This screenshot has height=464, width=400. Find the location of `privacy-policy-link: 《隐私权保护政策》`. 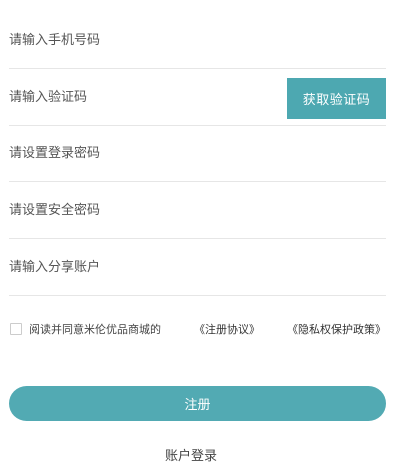

privacy-policy-link: 《隐私权保护政策》 is located at coordinates (336, 329).